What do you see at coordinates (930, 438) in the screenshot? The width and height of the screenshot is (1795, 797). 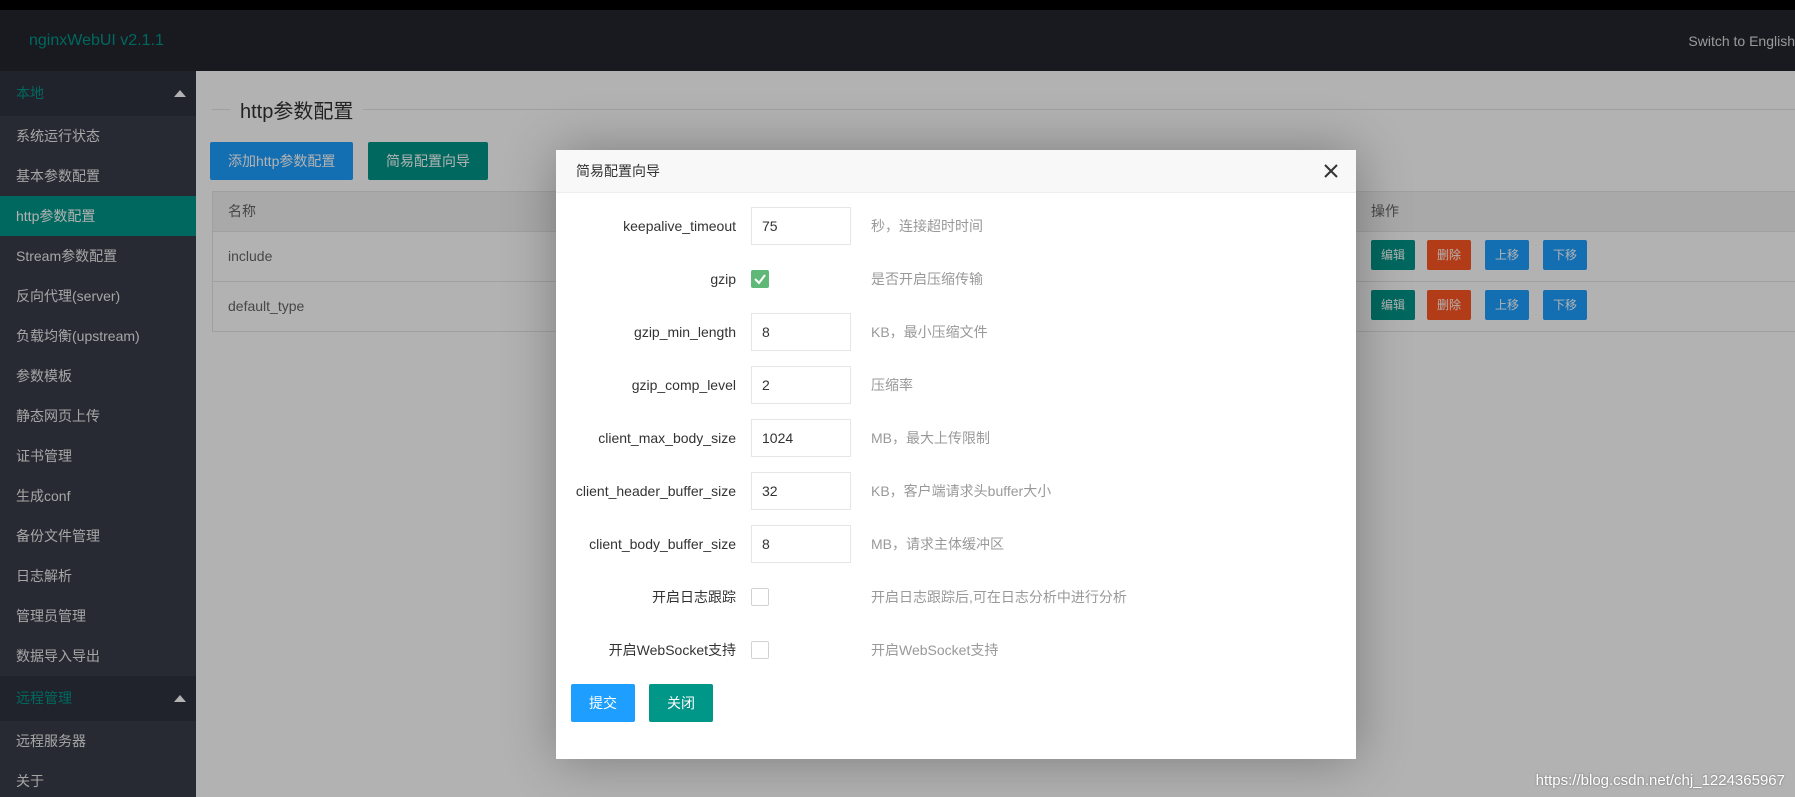 I see `field-hint: MB，最大上传限制` at bounding box center [930, 438].